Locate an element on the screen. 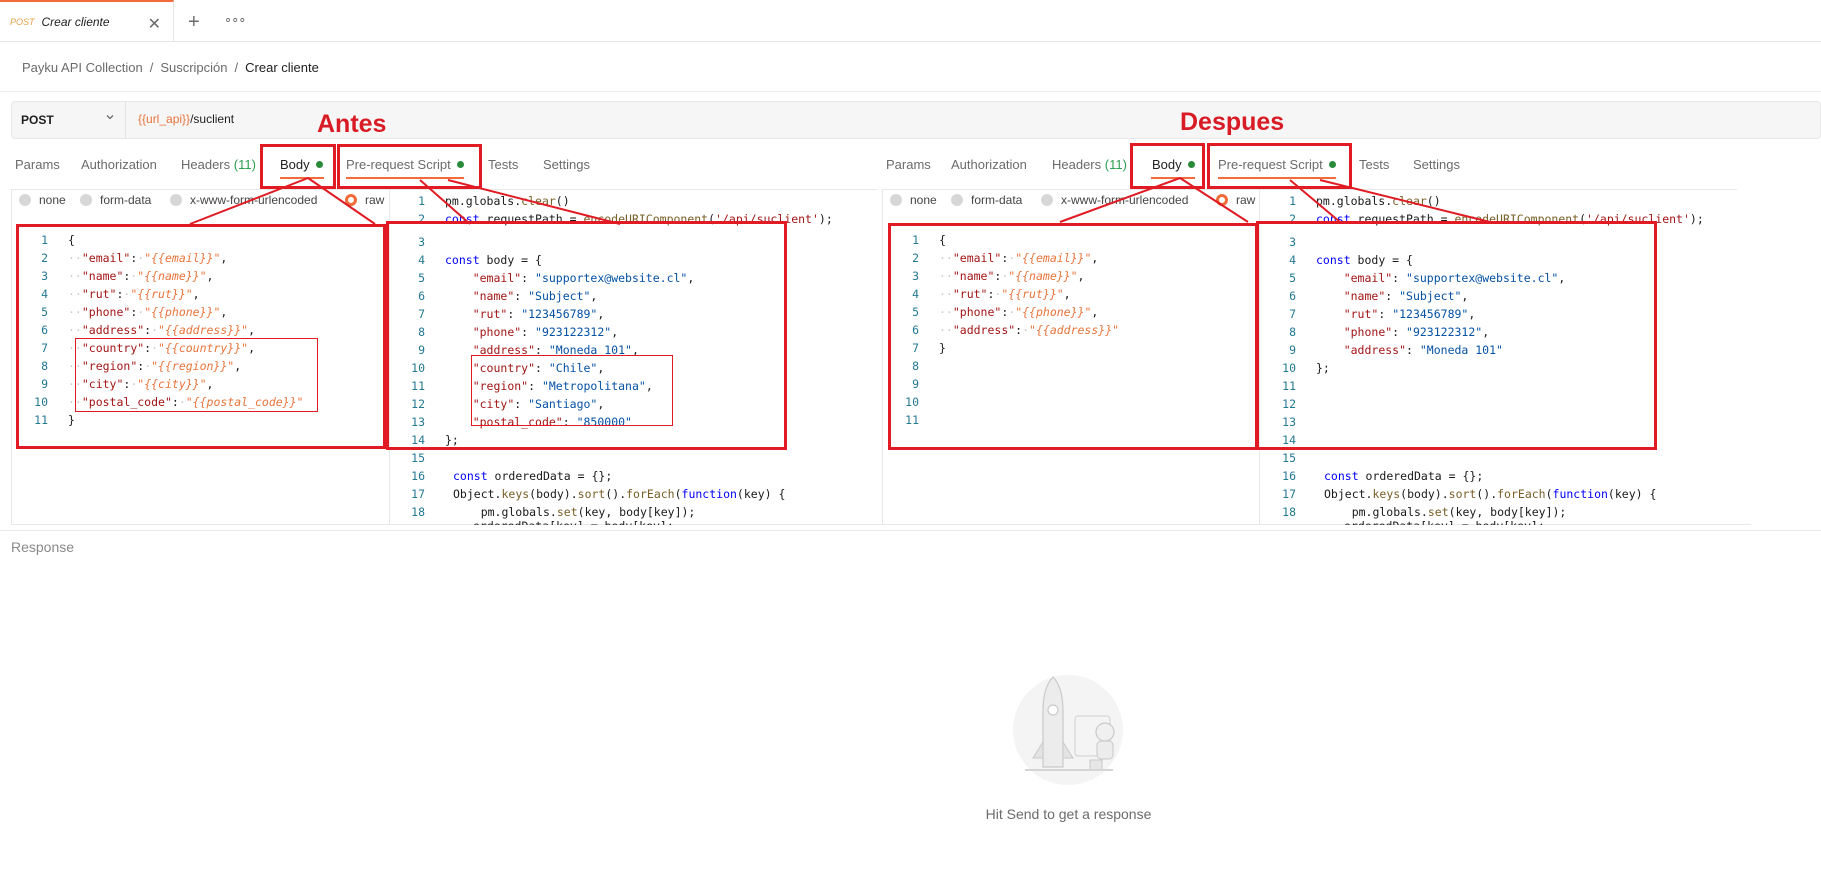 The height and width of the screenshot is (885, 1821). highlight-prerequest-tab-antes is located at coordinates (409, 166).